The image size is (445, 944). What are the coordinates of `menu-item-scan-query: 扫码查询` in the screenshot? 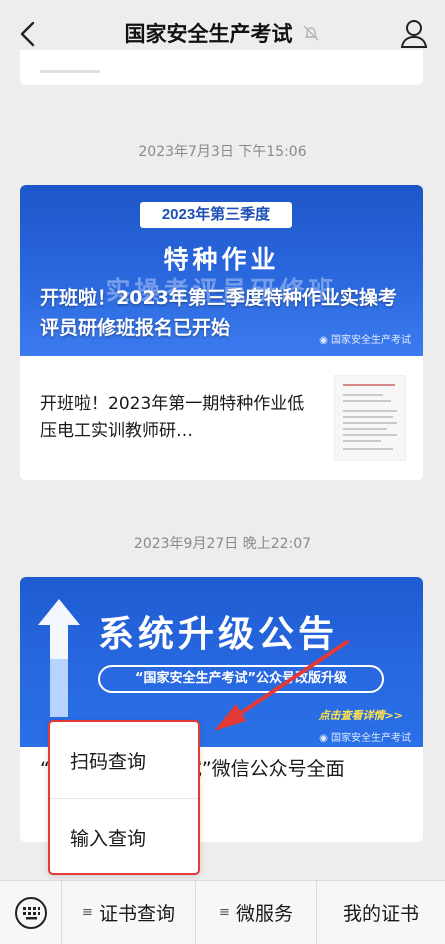 It's located at (124, 760).